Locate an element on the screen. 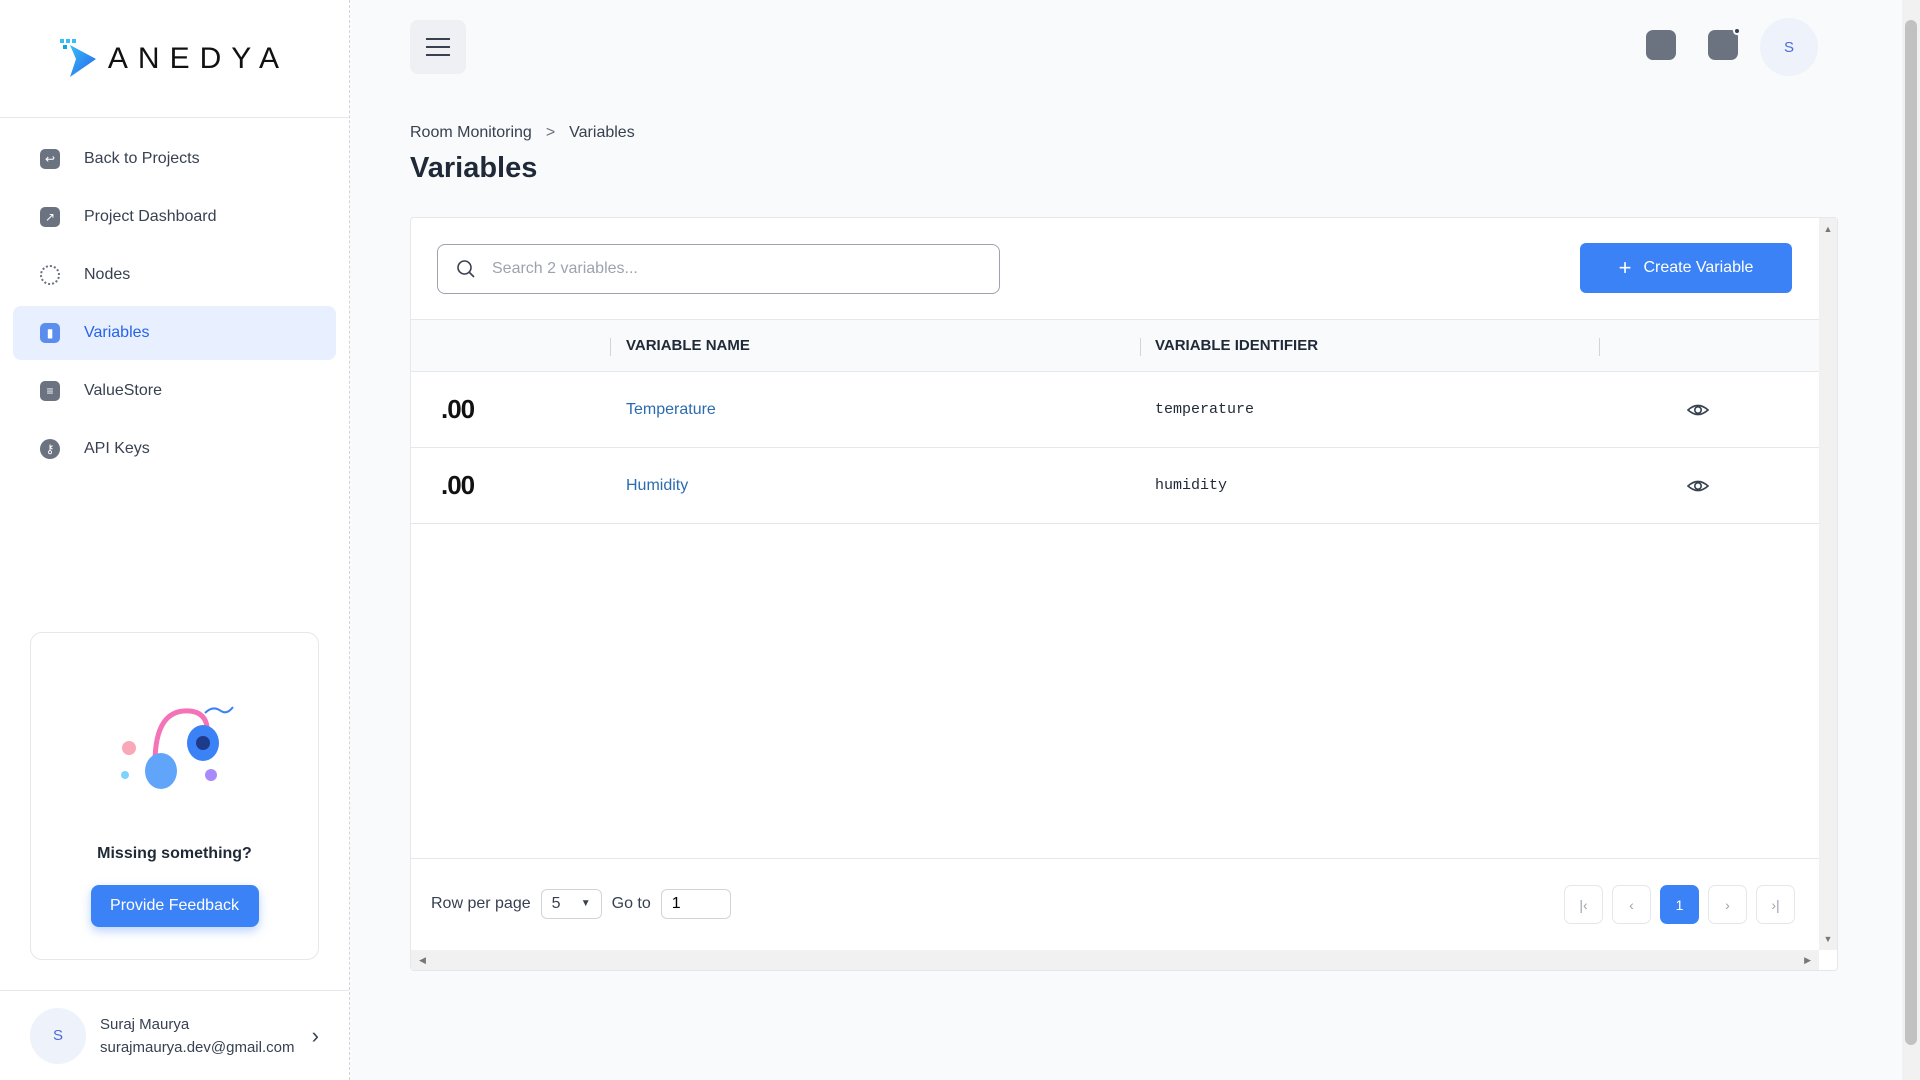  pagination-bar: Row per page 5 ▼ Go to |‹ ‹ 1 › ›| is located at coordinates (1115, 903).